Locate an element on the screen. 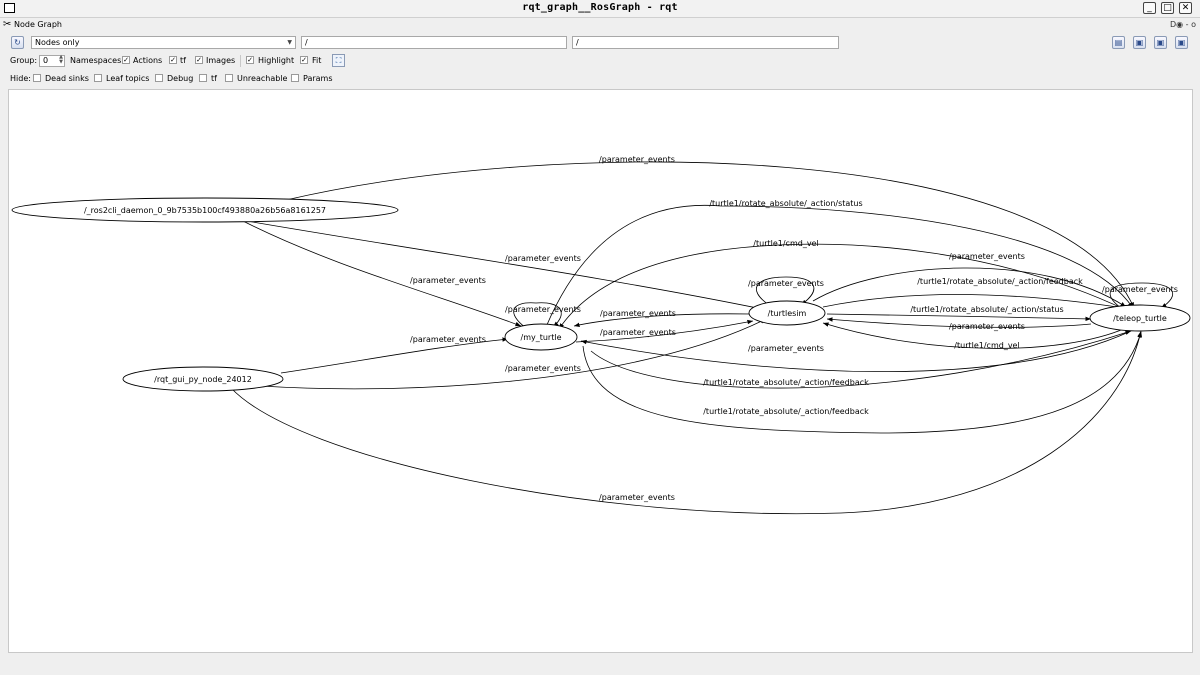 The width and height of the screenshot is (1200, 675). graph-mode-value: Nodes only is located at coordinates (57, 42).